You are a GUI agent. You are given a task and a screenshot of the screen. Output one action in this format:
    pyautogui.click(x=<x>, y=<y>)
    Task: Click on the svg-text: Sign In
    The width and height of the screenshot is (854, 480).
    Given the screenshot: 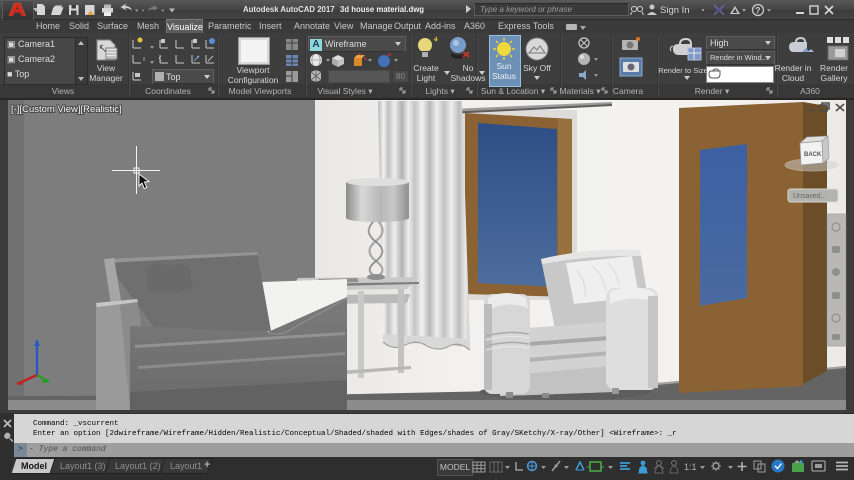 What is the action you would take?
    pyautogui.click(x=675, y=10)
    